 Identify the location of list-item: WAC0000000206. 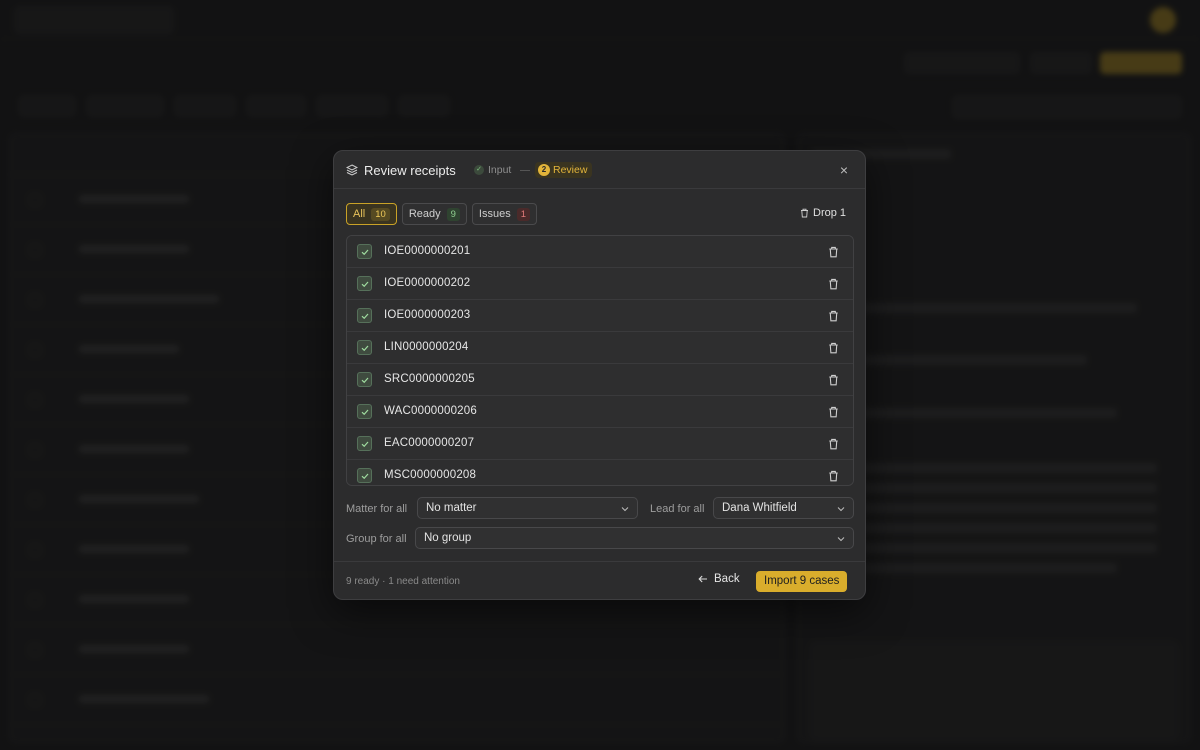
(600, 412).